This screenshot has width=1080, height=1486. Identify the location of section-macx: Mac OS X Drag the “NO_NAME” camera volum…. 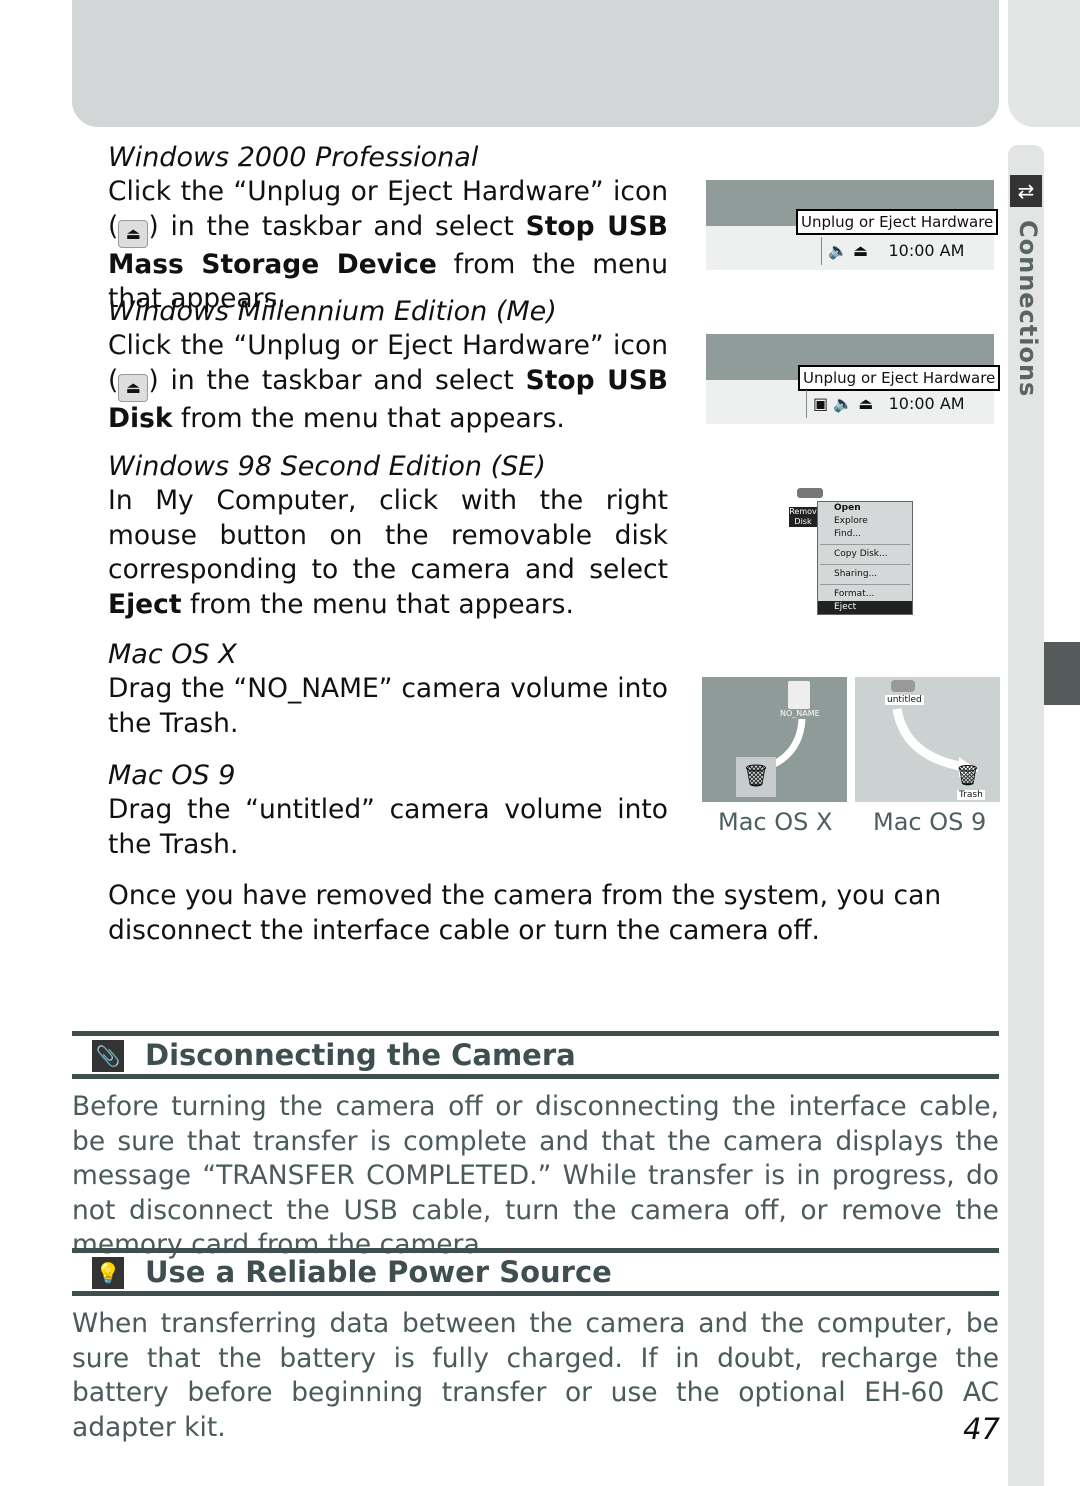
(388, 689).